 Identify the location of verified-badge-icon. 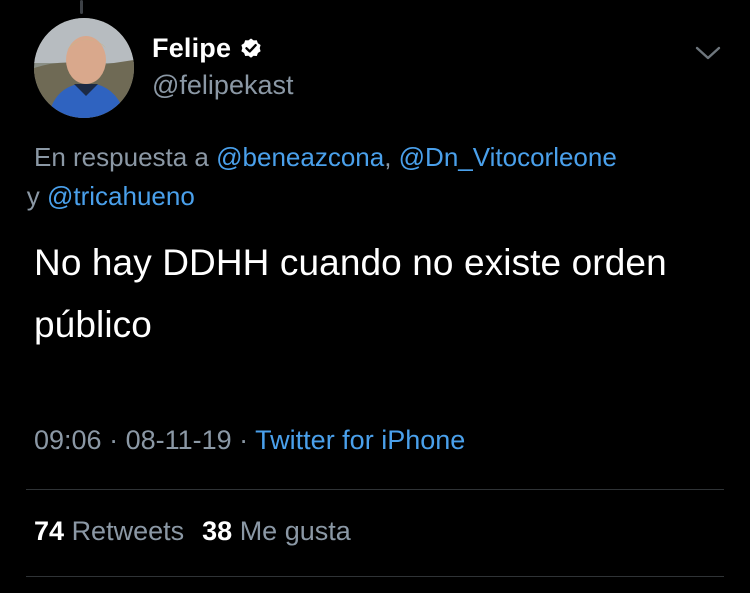
(251, 49).